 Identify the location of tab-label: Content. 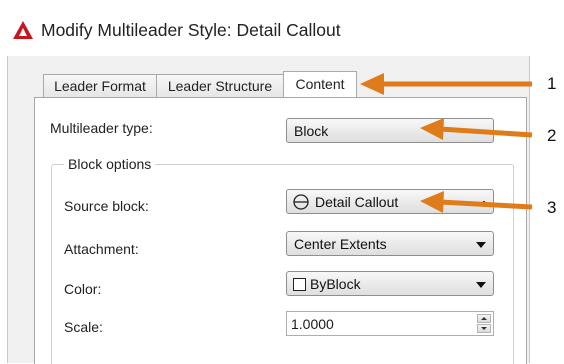
(320, 84).